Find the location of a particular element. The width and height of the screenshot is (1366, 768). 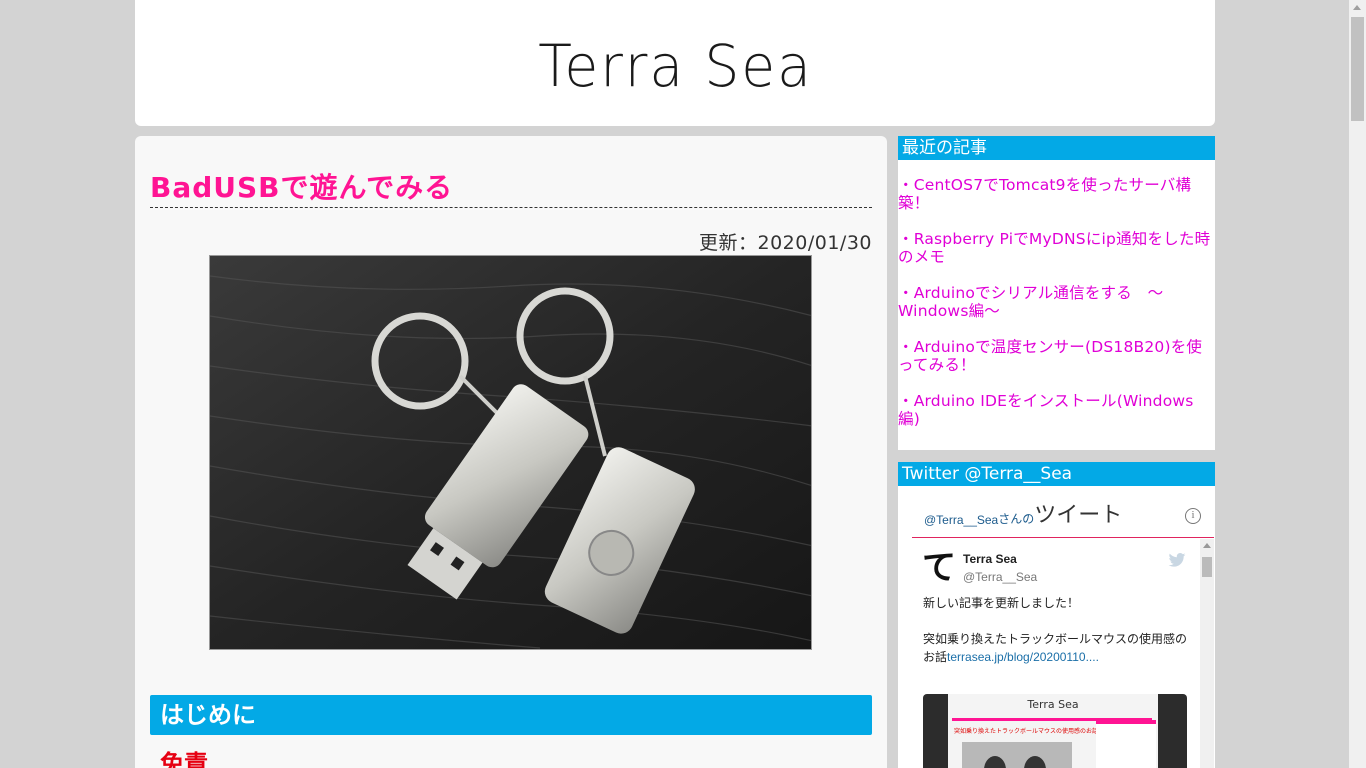

tweet-scroll-thumb is located at coordinates (1207, 567).